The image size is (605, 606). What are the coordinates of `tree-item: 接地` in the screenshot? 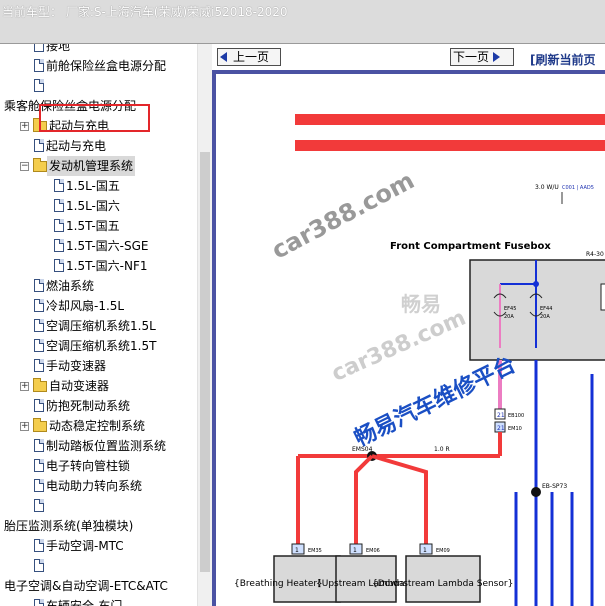 It's located at (53, 50).